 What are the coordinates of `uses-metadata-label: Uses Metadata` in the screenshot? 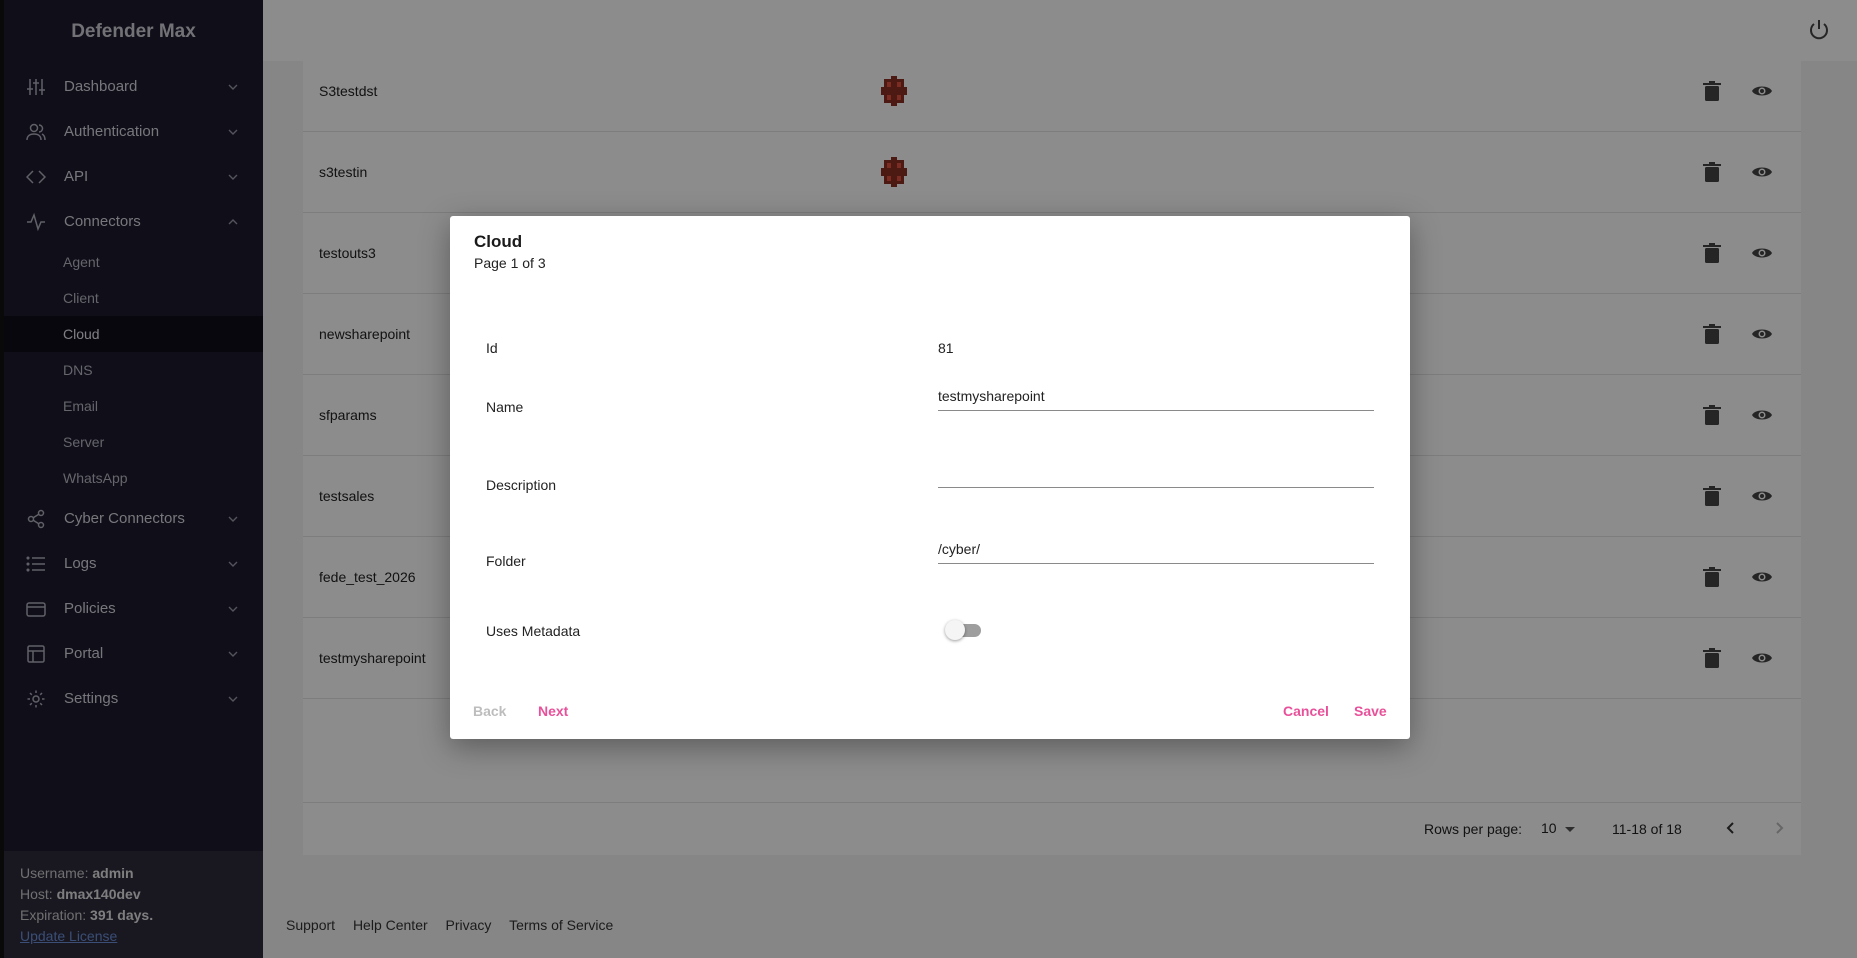 It's located at (533, 631).